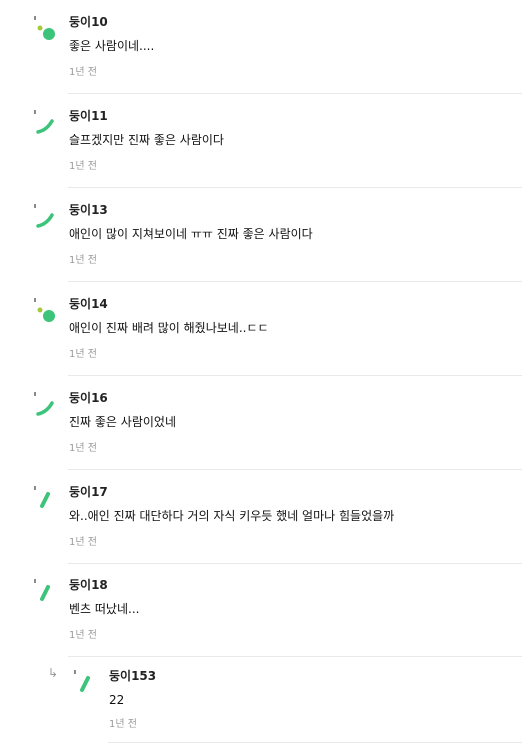 This screenshot has height=743, width=522. What do you see at coordinates (232, 516) in the screenshot?
I see `comment-text: 와..애인 진짜 대단하다 거의 자식 키우듯 했네 얼마나 힘들었을까` at bounding box center [232, 516].